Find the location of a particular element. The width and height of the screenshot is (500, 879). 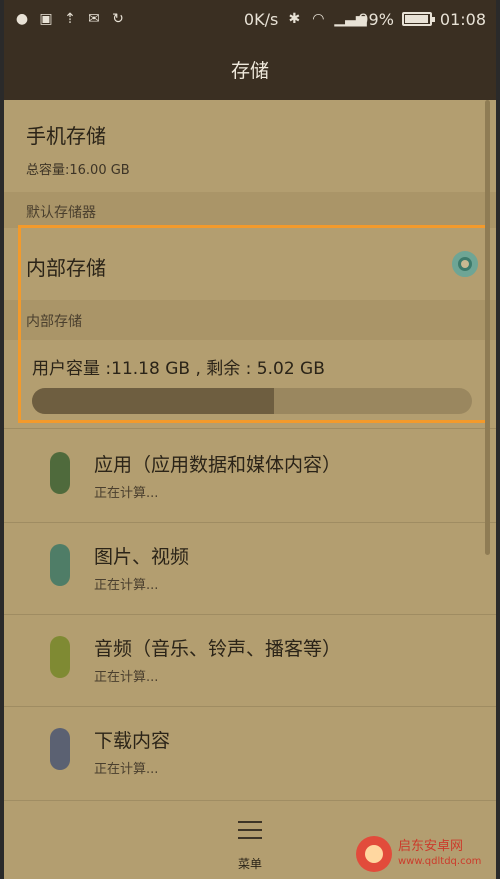

photos-color-icon is located at coordinates (60, 565).